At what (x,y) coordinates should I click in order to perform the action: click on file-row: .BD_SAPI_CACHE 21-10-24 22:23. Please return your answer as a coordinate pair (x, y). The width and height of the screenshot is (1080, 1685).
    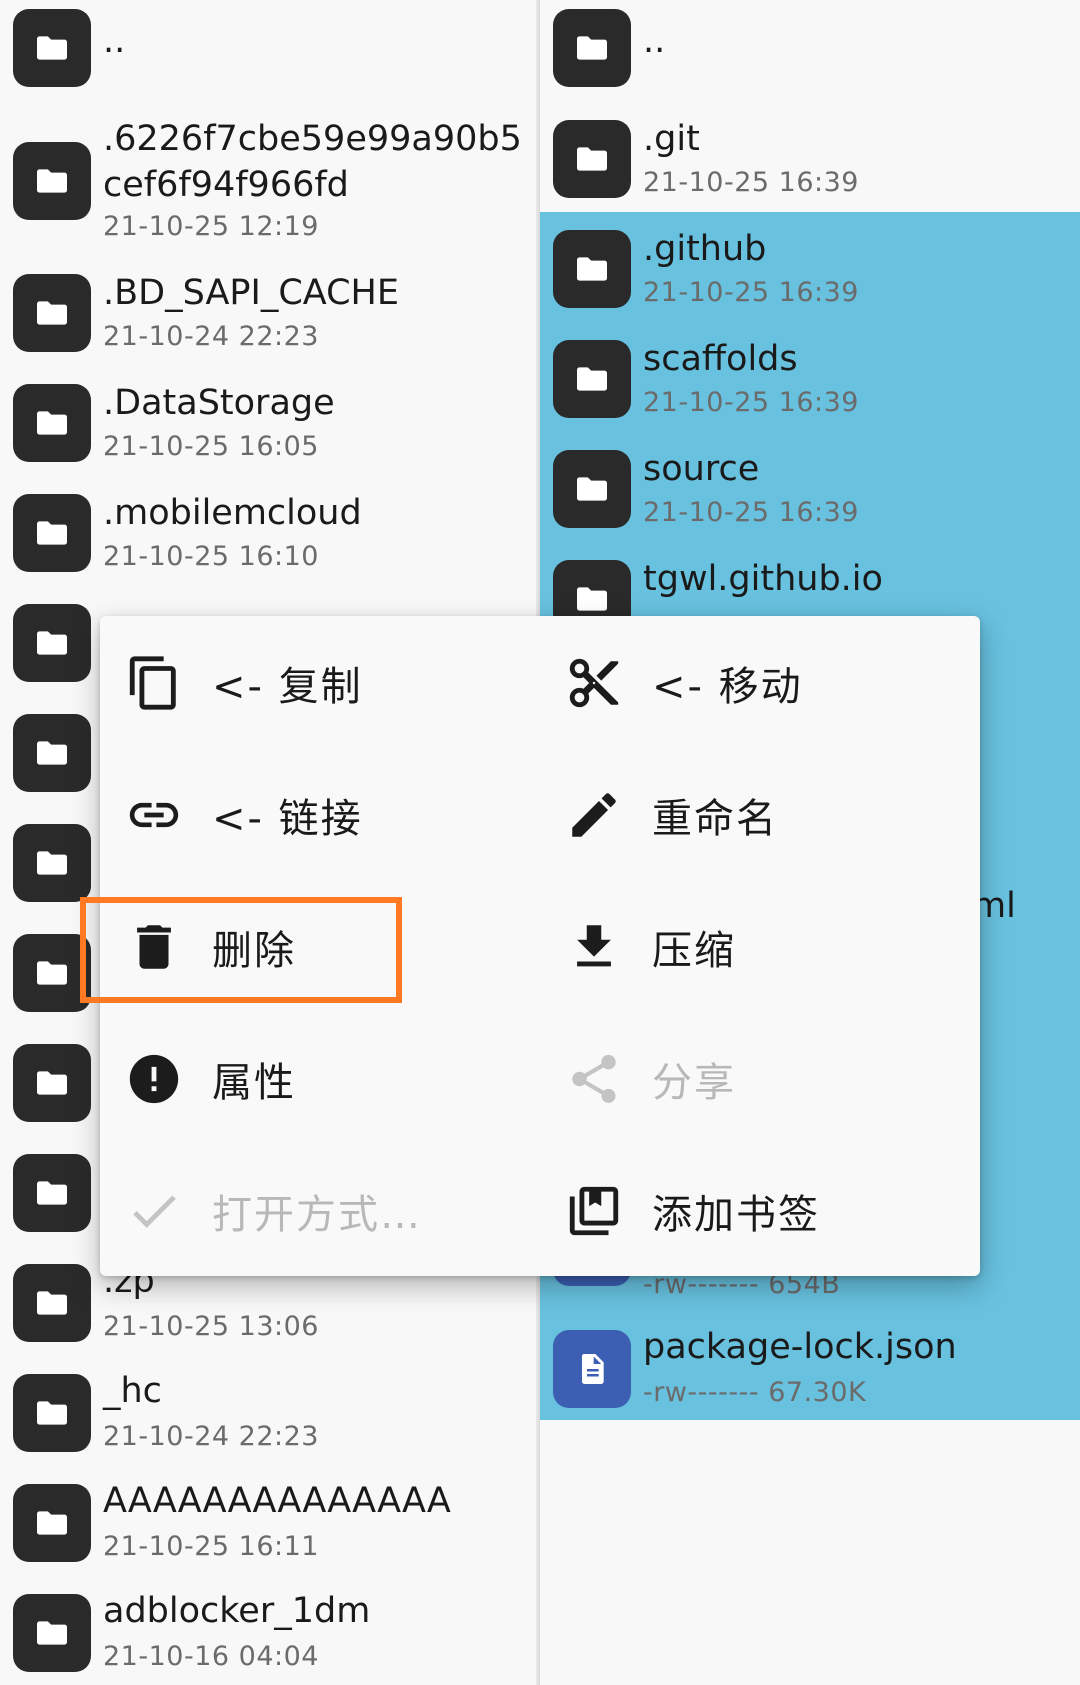
    Looking at the image, I should click on (269, 315).